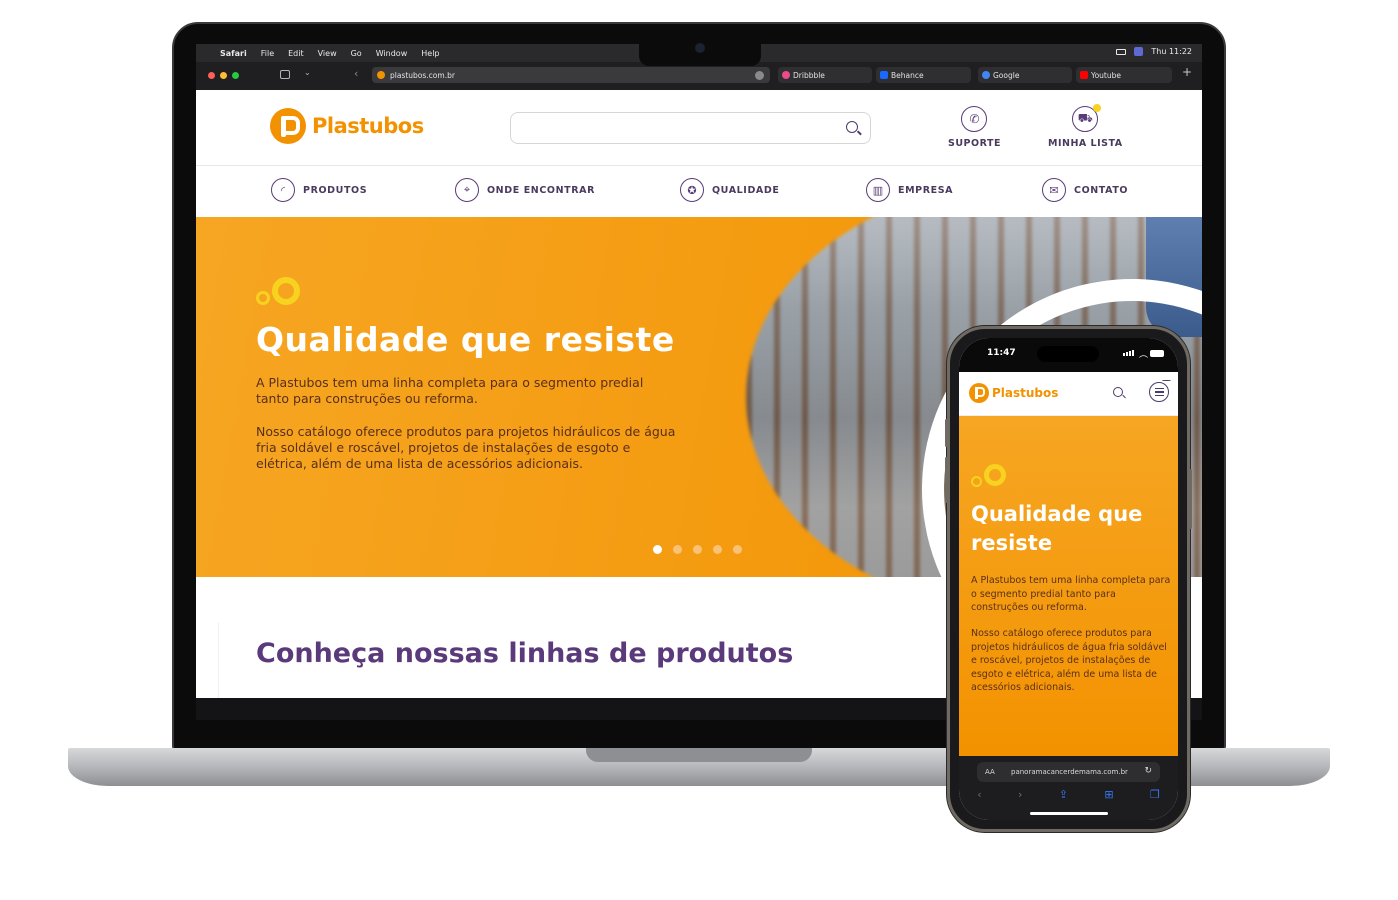  What do you see at coordinates (356, 53) in the screenshot?
I see `menu-go: Go` at bounding box center [356, 53].